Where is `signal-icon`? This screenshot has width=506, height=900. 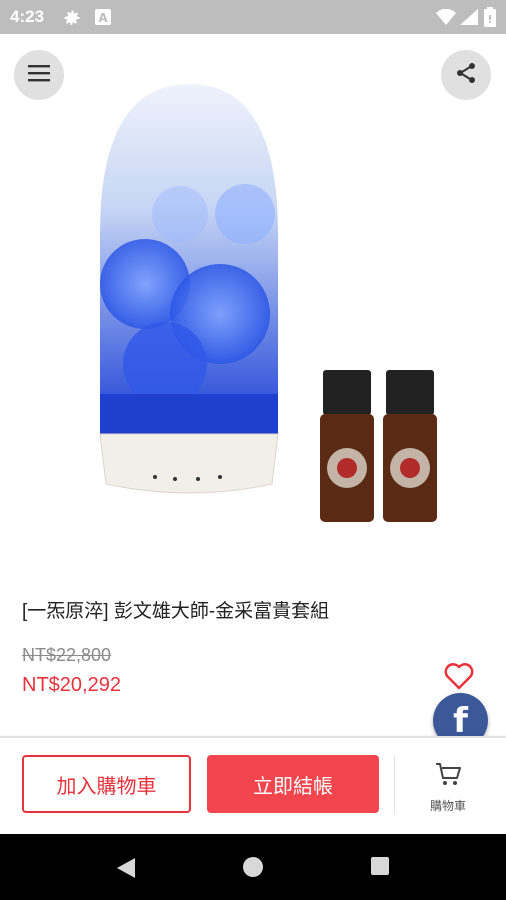
signal-icon is located at coordinates (469, 19).